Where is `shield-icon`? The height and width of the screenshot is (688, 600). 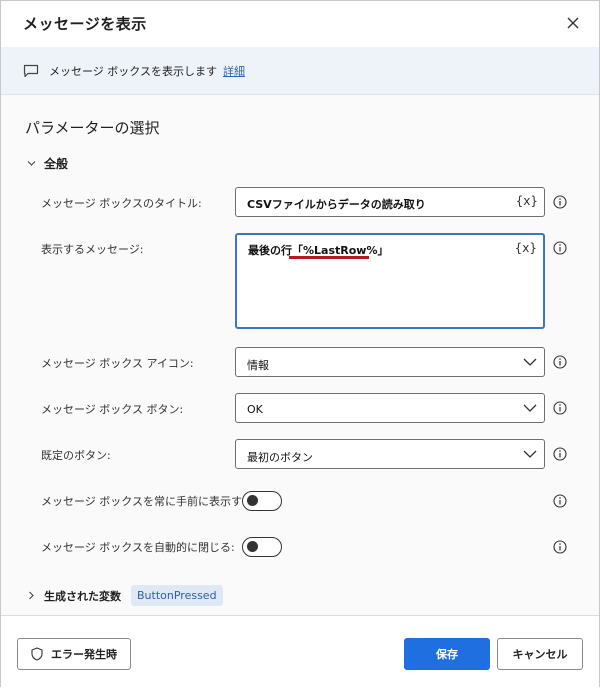 shield-icon is located at coordinates (37, 654).